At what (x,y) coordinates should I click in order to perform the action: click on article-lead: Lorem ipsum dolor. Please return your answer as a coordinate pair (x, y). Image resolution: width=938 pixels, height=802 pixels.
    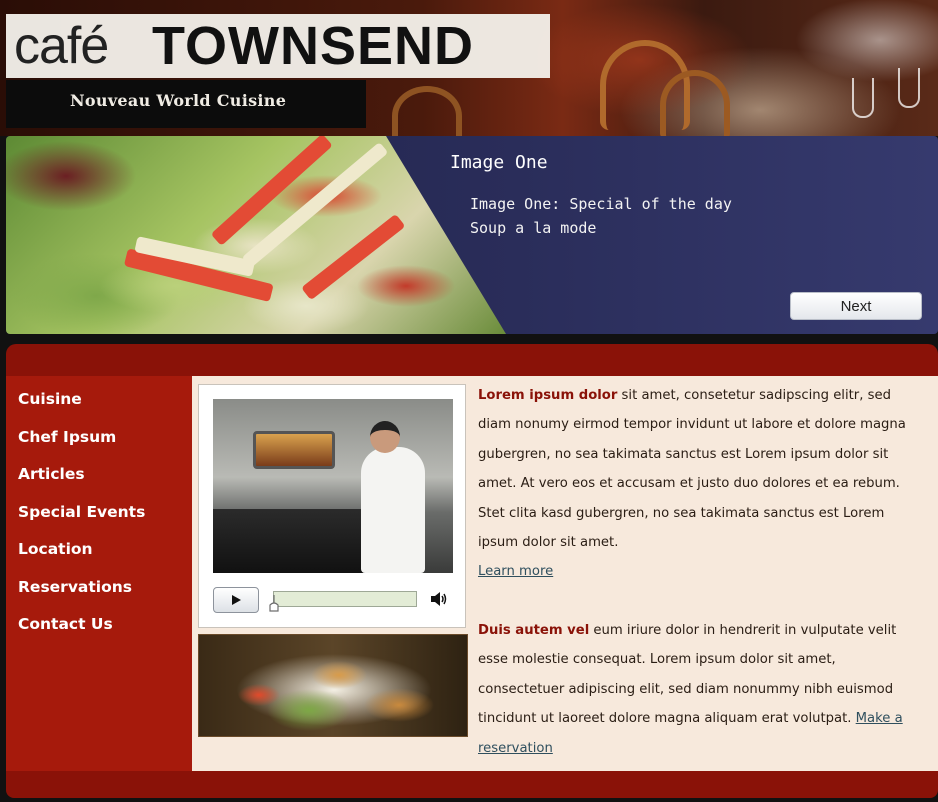
    Looking at the image, I should click on (548, 395).